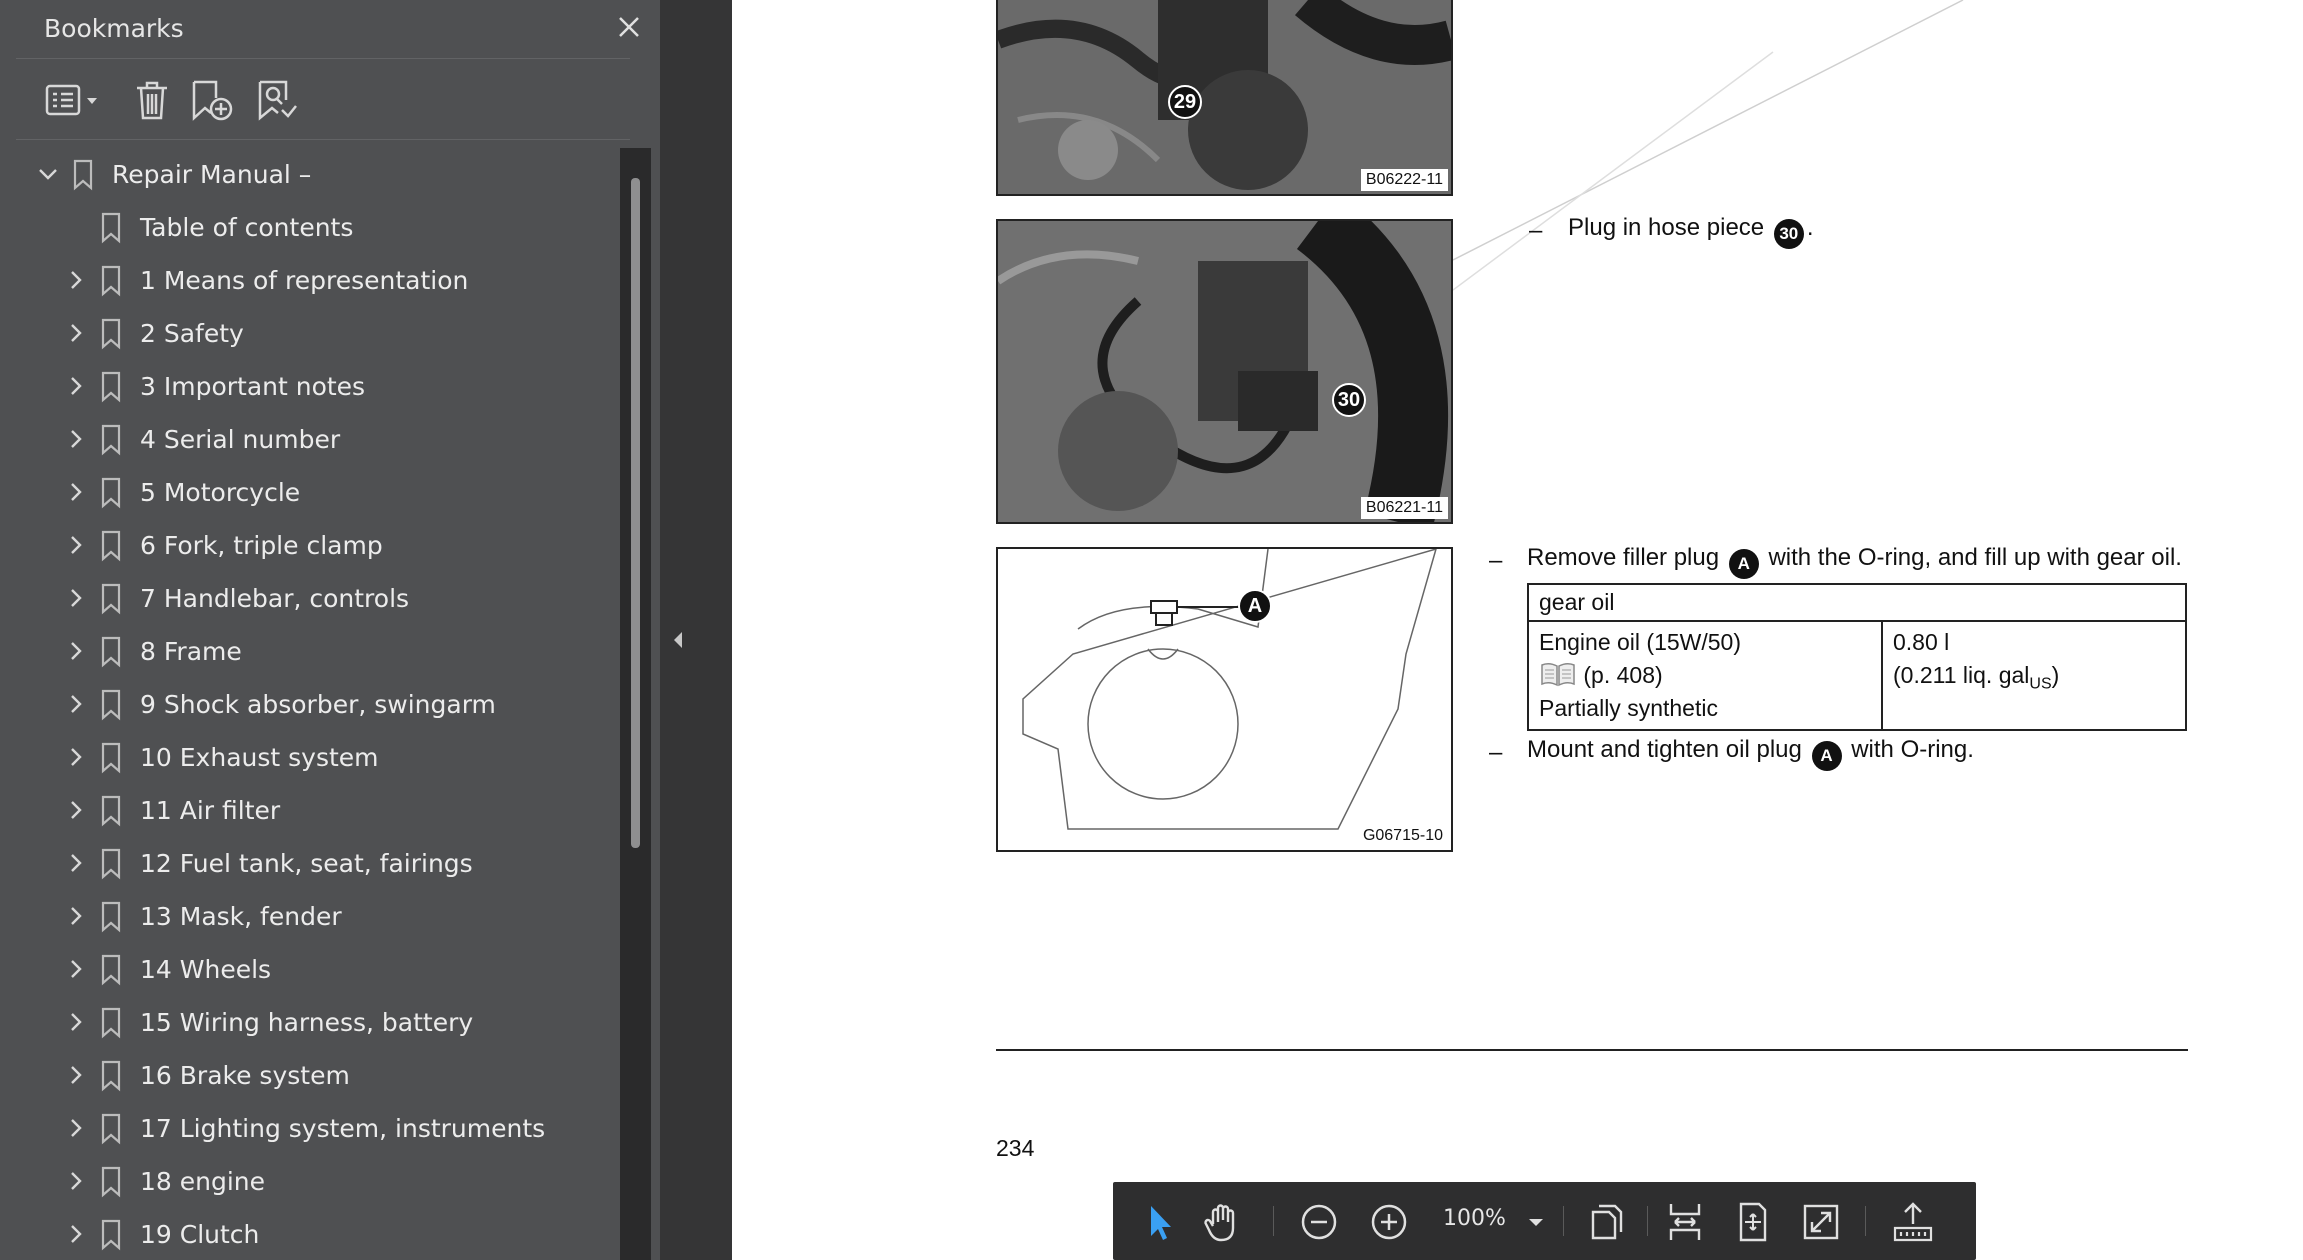  Describe the element at coordinates (1404, 180) in the screenshot. I see `image-code: B06222-11` at that location.